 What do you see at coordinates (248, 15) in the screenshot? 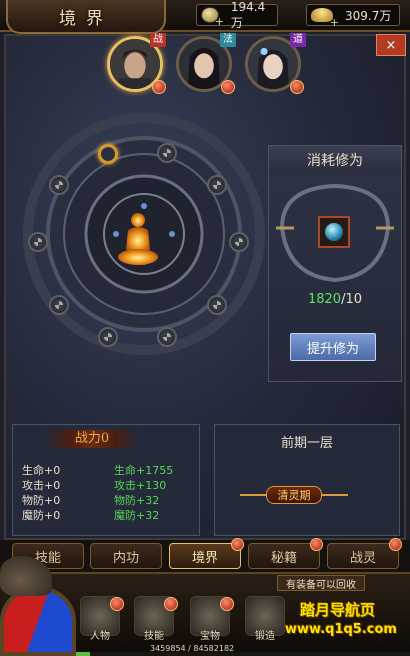
I see `coin-amount: 194.4万` at bounding box center [248, 15].